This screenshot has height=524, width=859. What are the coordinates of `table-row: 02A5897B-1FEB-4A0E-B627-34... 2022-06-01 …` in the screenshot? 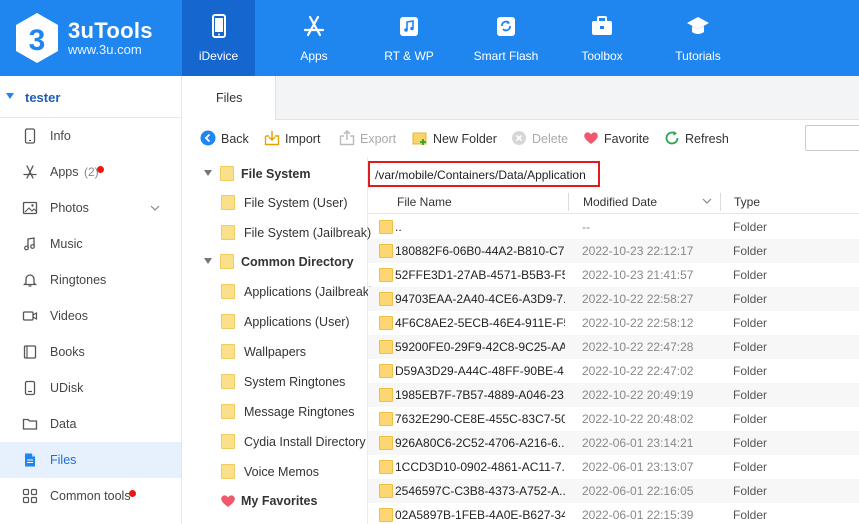 It's located at (613, 513).